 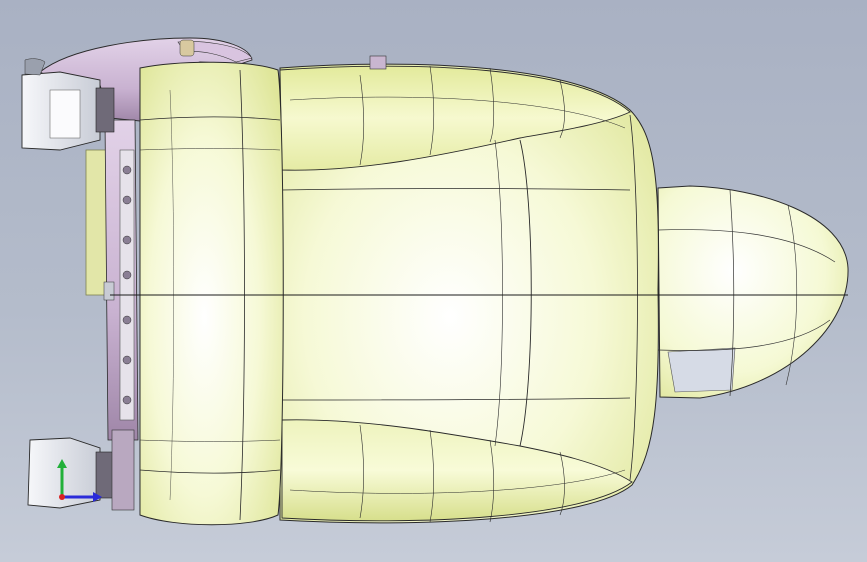 I want to click on headrest, so click(x=753, y=292).